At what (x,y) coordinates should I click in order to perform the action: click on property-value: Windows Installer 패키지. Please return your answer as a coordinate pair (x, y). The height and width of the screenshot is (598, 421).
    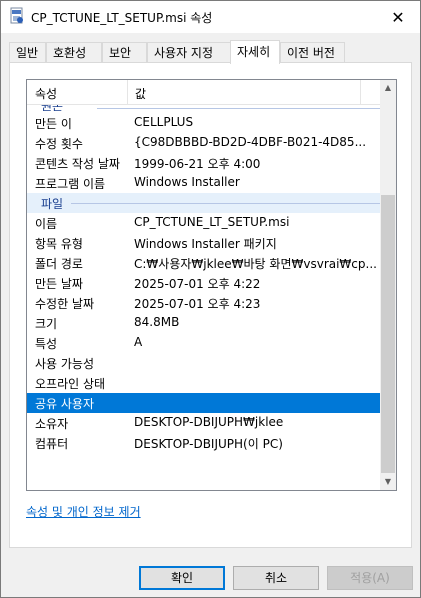
    Looking at the image, I should click on (205, 244).